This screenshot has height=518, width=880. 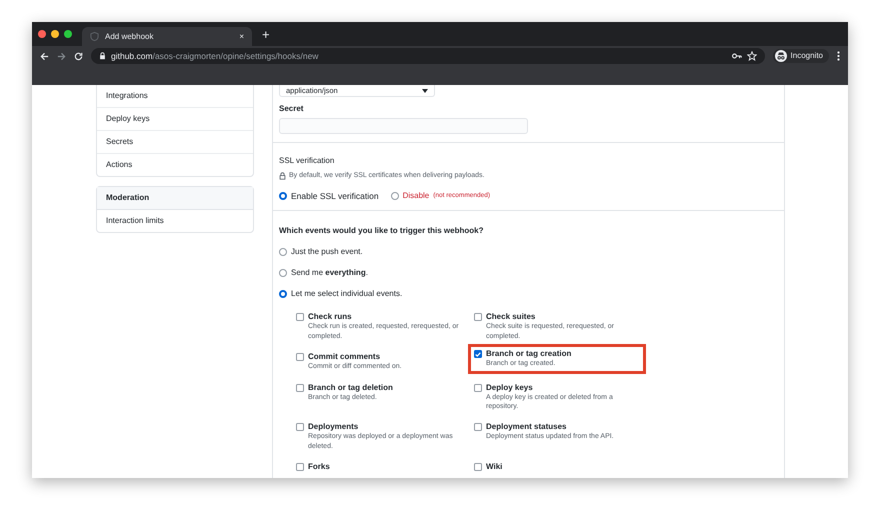 I want to click on radio-label: Send me everything., so click(x=329, y=273).